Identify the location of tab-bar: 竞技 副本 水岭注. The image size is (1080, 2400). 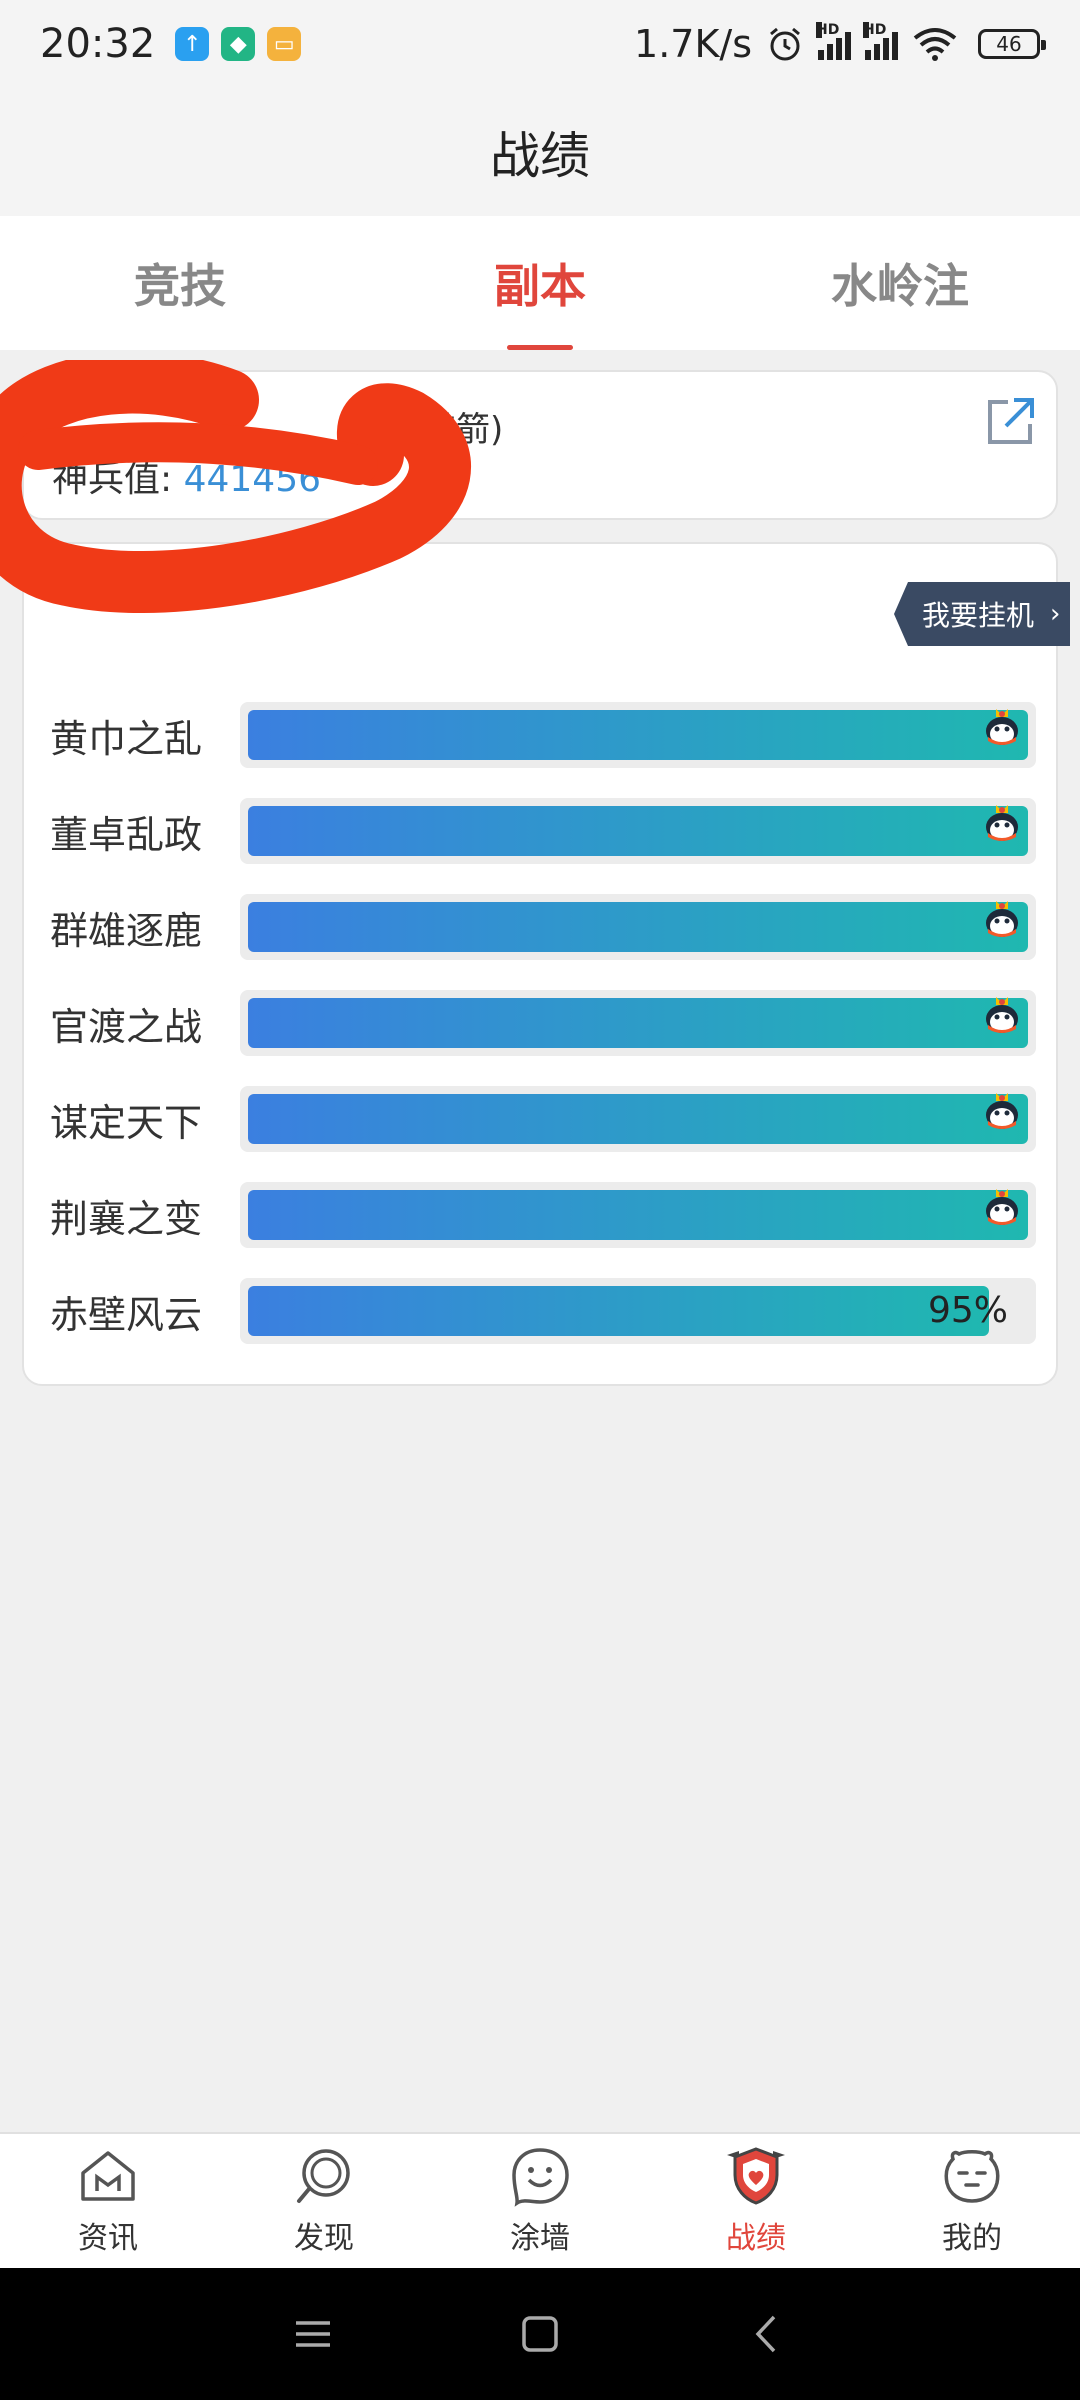
(540, 283).